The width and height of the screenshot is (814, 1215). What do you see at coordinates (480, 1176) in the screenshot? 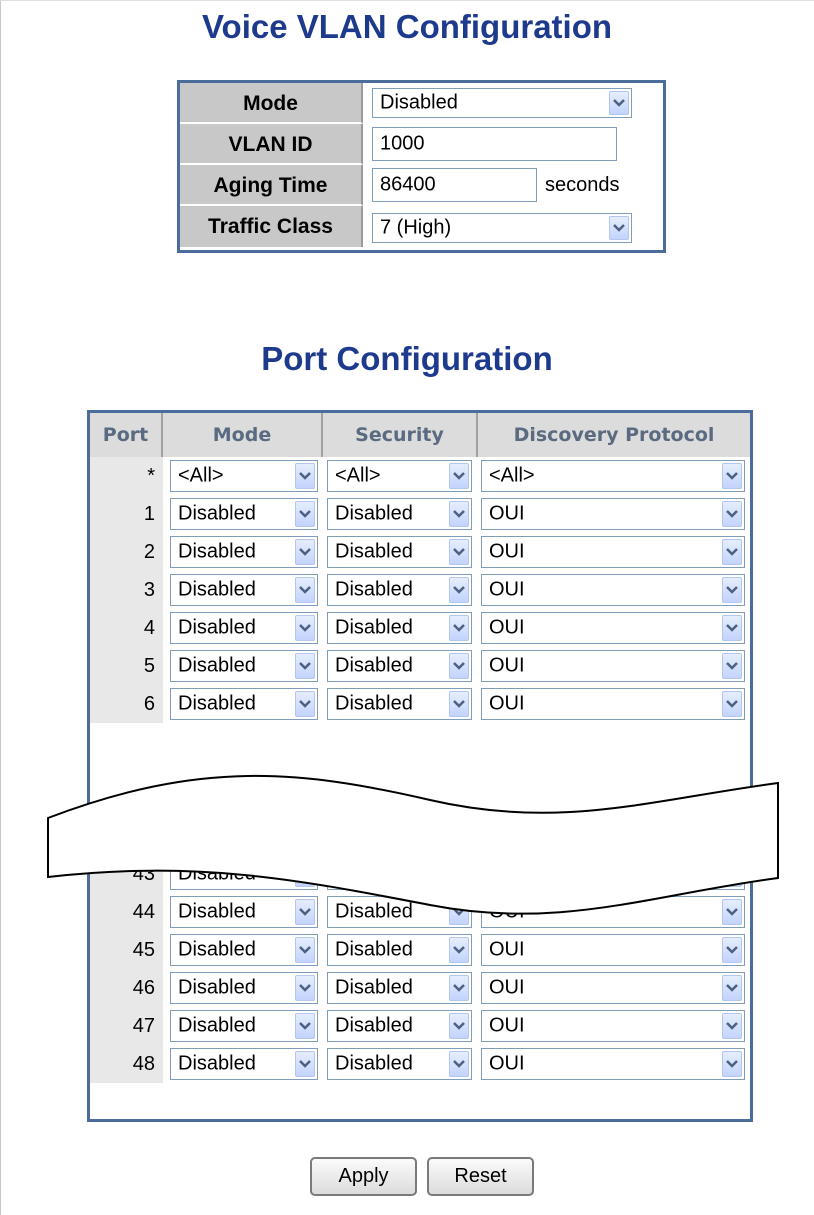
I see `reset-button: Reset` at bounding box center [480, 1176].